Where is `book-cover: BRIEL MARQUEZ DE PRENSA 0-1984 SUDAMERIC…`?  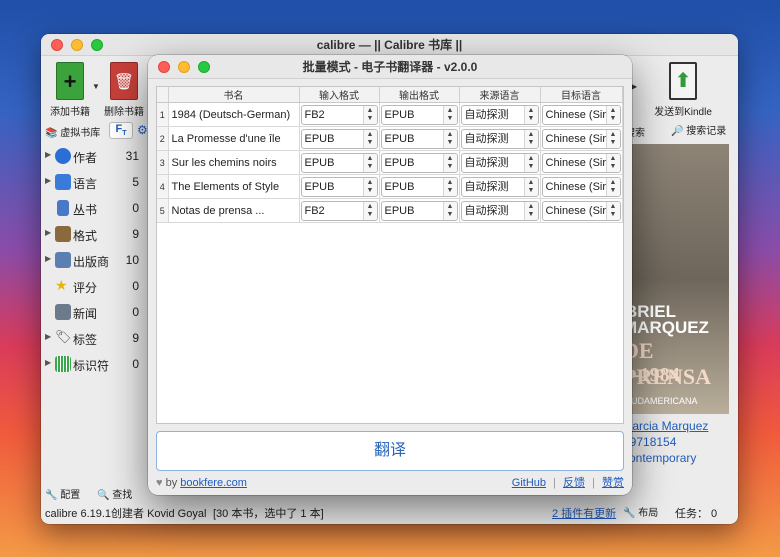 book-cover: BRIEL MARQUEZ DE PRENSA 0-1984 SUDAMERIC… is located at coordinates (676, 279).